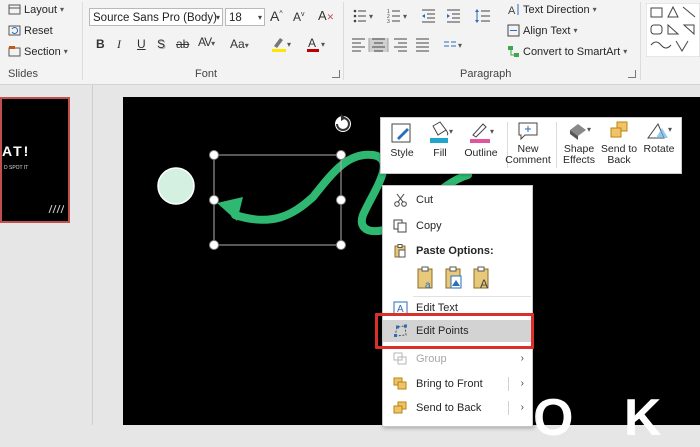  What do you see at coordinates (401, 133) in the screenshot?
I see `shape-style-icon` at bounding box center [401, 133].